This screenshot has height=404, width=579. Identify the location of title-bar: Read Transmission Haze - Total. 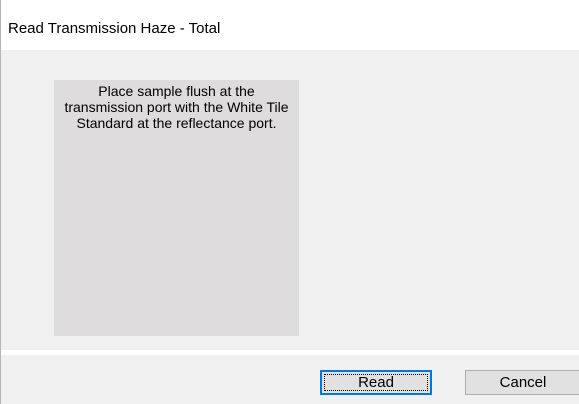
(290, 25).